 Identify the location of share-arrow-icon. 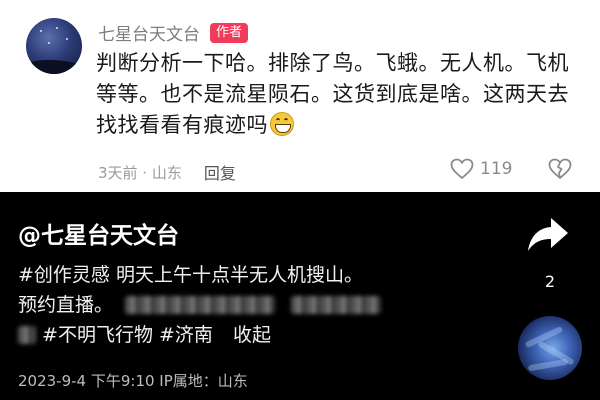
(548, 234).